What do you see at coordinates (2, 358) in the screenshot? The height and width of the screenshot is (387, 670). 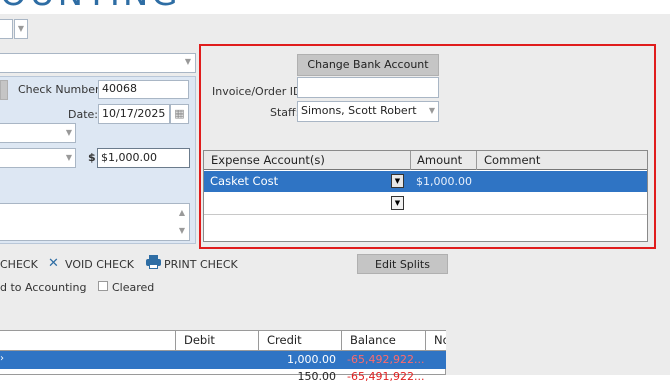 I see `row-arrow-icon: ›` at bounding box center [2, 358].